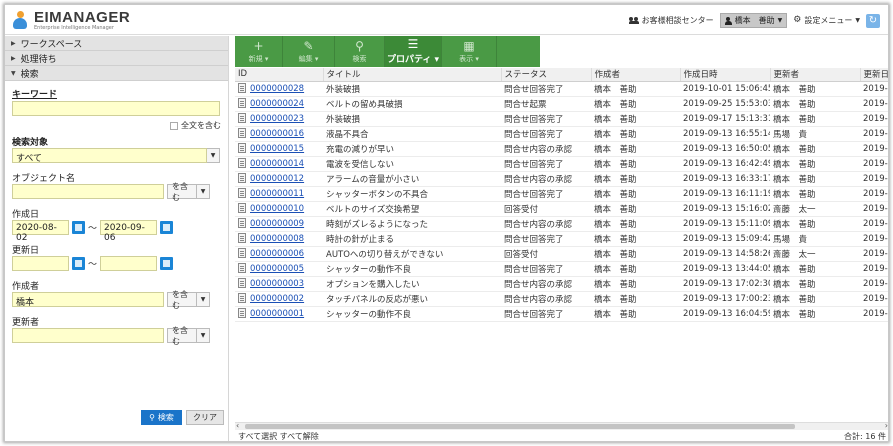 The width and height of the screenshot is (893, 446). Describe the element at coordinates (299, 436) in the screenshot. I see `deselect-all-link: すべて解除` at that location.